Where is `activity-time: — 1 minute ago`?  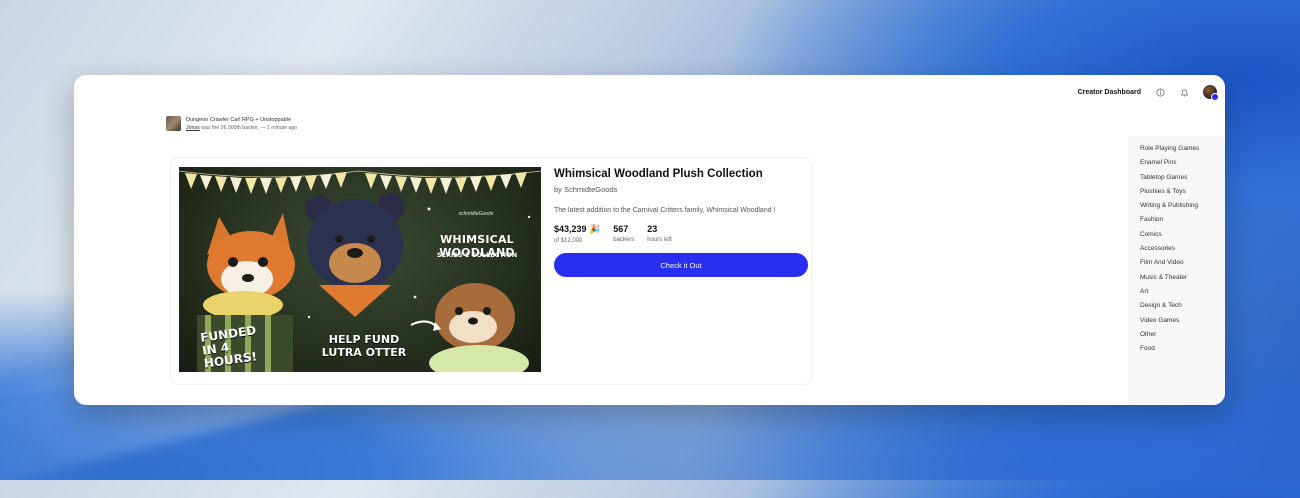
activity-time: — 1 minute ago is located at coordinates (279, 128).